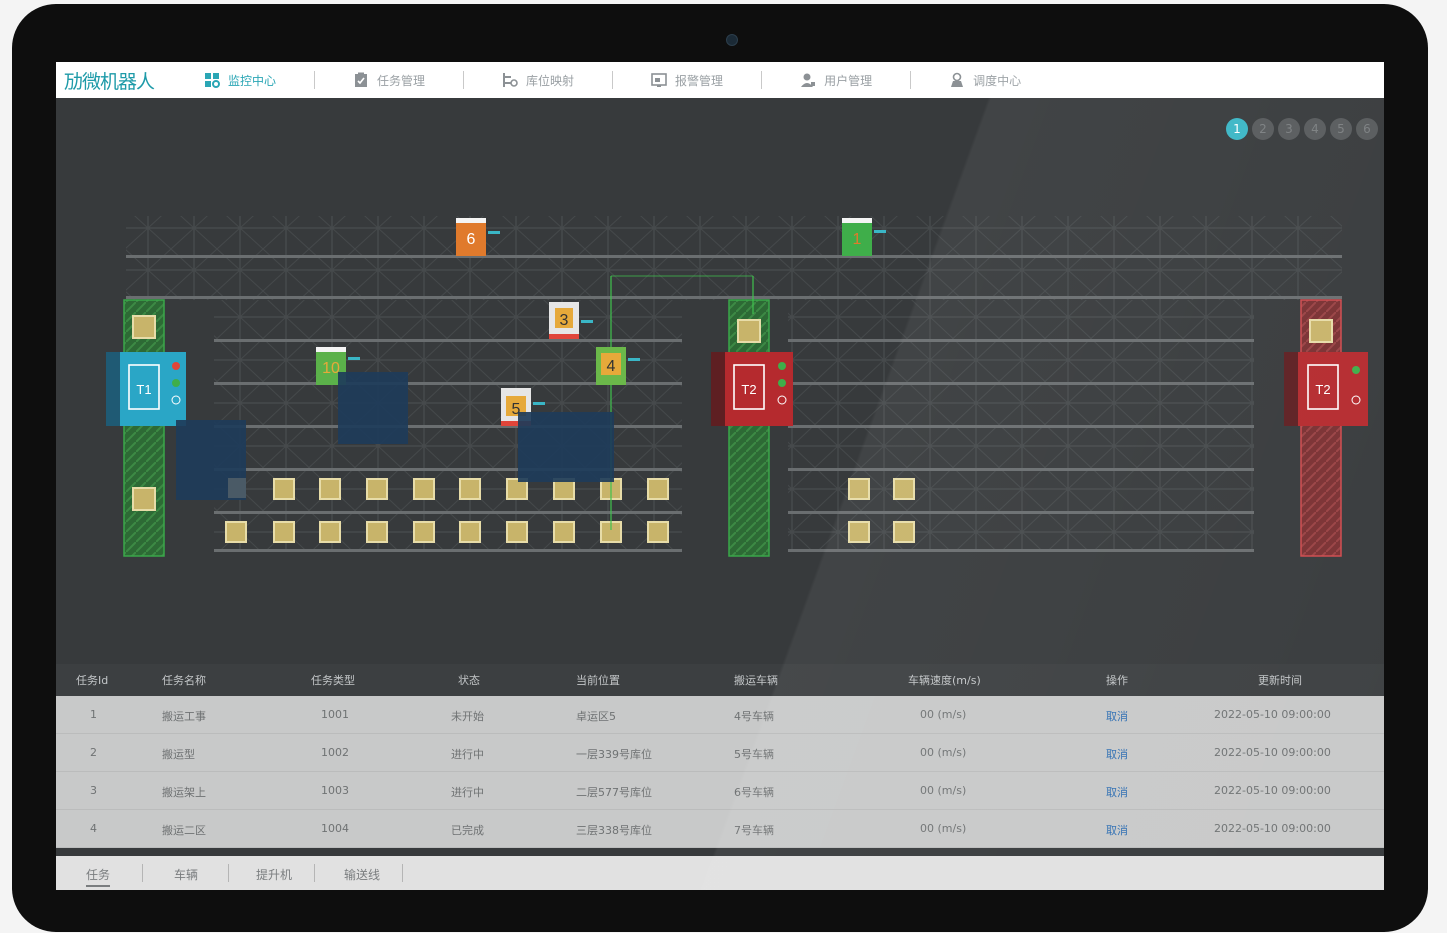 This screenshot has width=1447, height=933. Describe the element at coordinates (754, 716) in the screenshot. I see `cell-vehicle: 4号车辆` at that location.